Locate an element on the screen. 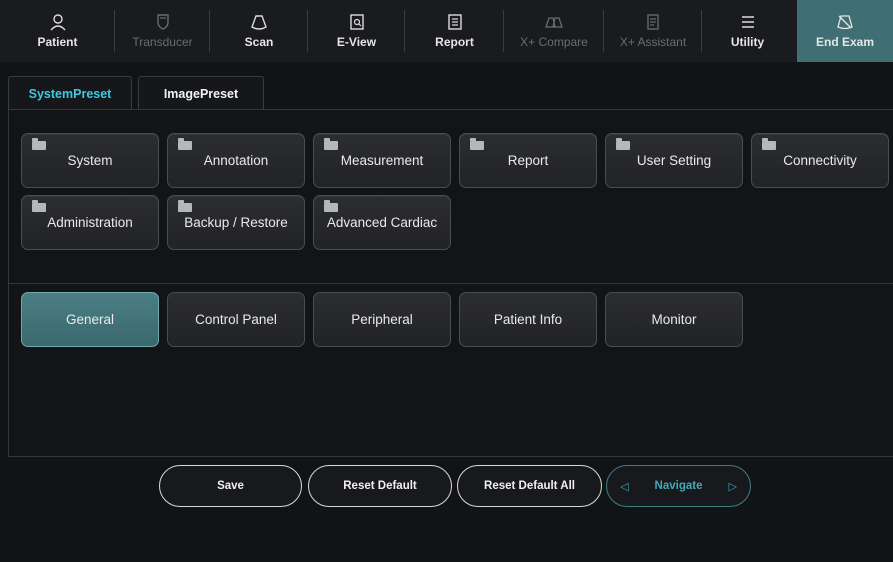  category-administration-button: Administration is located at coordinates (90, 222).